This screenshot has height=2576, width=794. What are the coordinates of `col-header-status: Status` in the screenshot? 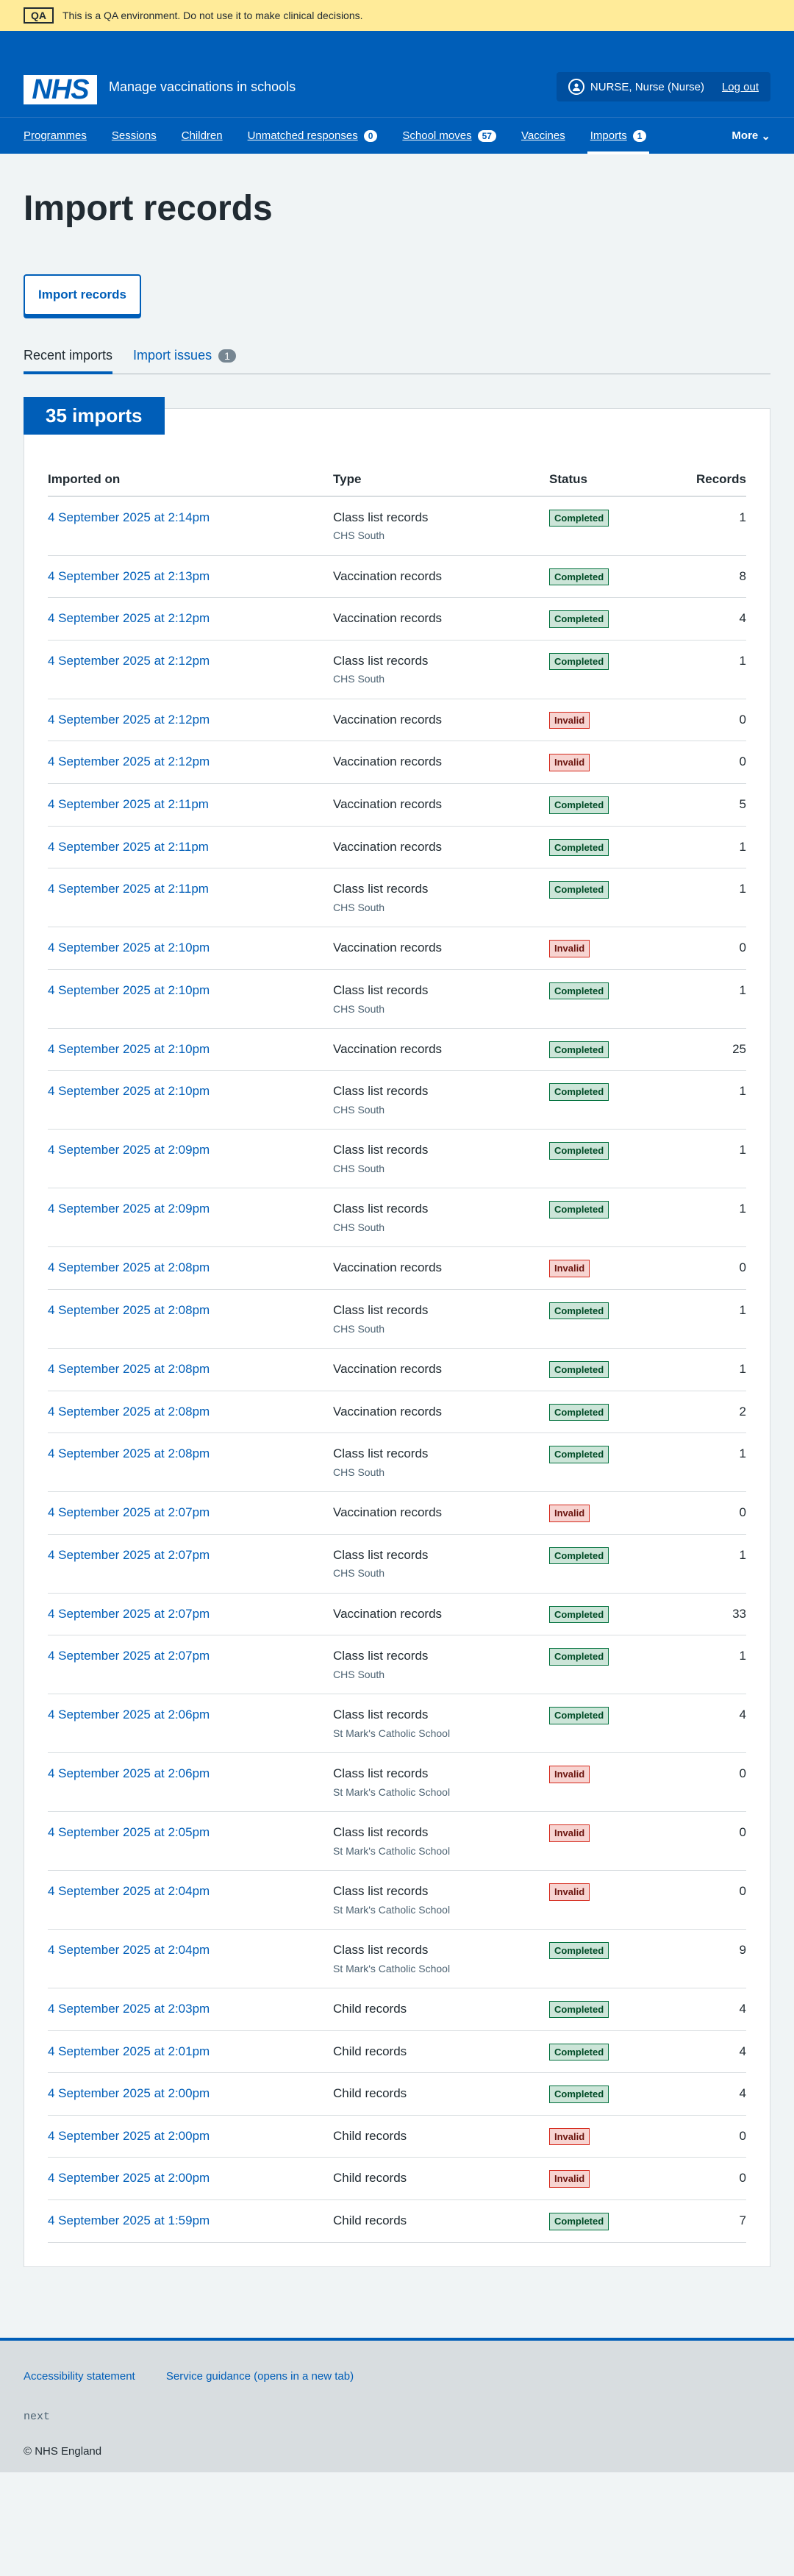 It's located at (608, 479).